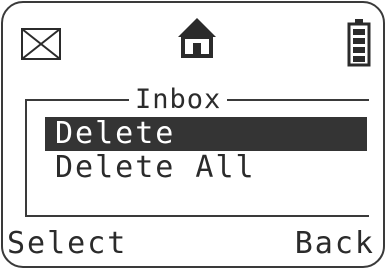 This screenshot has width=388, height=271. I want to click on select-softkey: Select, so click(67, 244).